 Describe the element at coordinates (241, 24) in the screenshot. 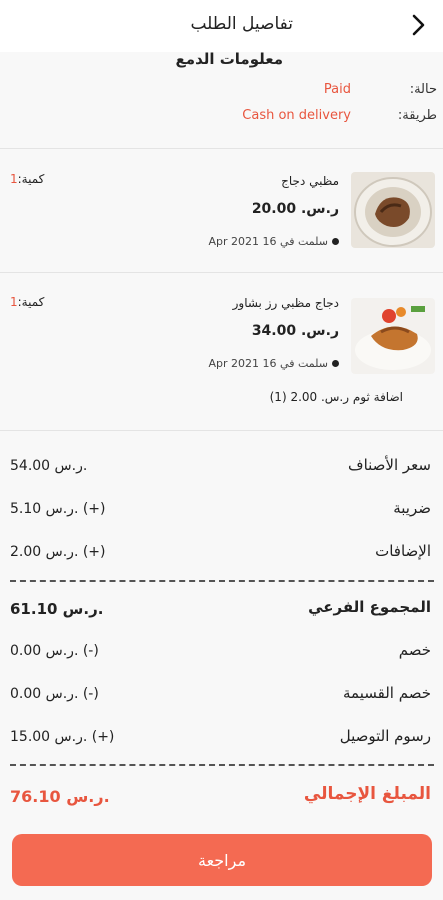

I see `page-title: تفاصيل الطلب` at that location.